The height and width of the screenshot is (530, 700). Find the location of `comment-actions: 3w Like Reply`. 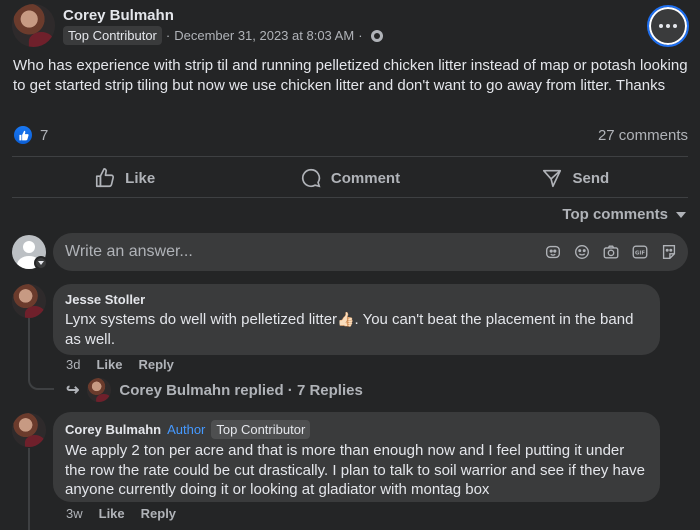

comment-actions: 3w Like Reply is located at coordinates (121, 513).